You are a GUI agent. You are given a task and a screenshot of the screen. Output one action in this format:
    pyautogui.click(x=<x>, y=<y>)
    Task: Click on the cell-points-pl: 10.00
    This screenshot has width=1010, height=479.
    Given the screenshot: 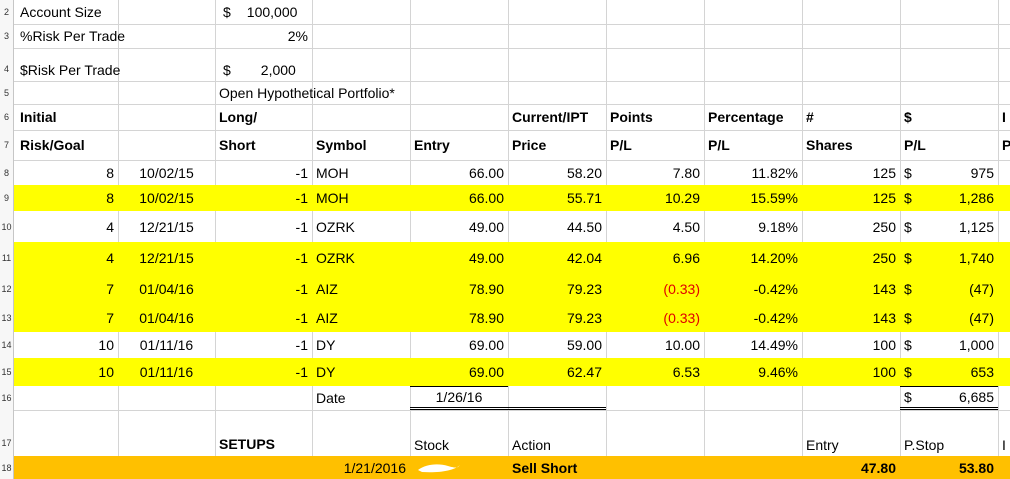 What is the action you would take?
    pyautogui.click(x=655, y=345)
    